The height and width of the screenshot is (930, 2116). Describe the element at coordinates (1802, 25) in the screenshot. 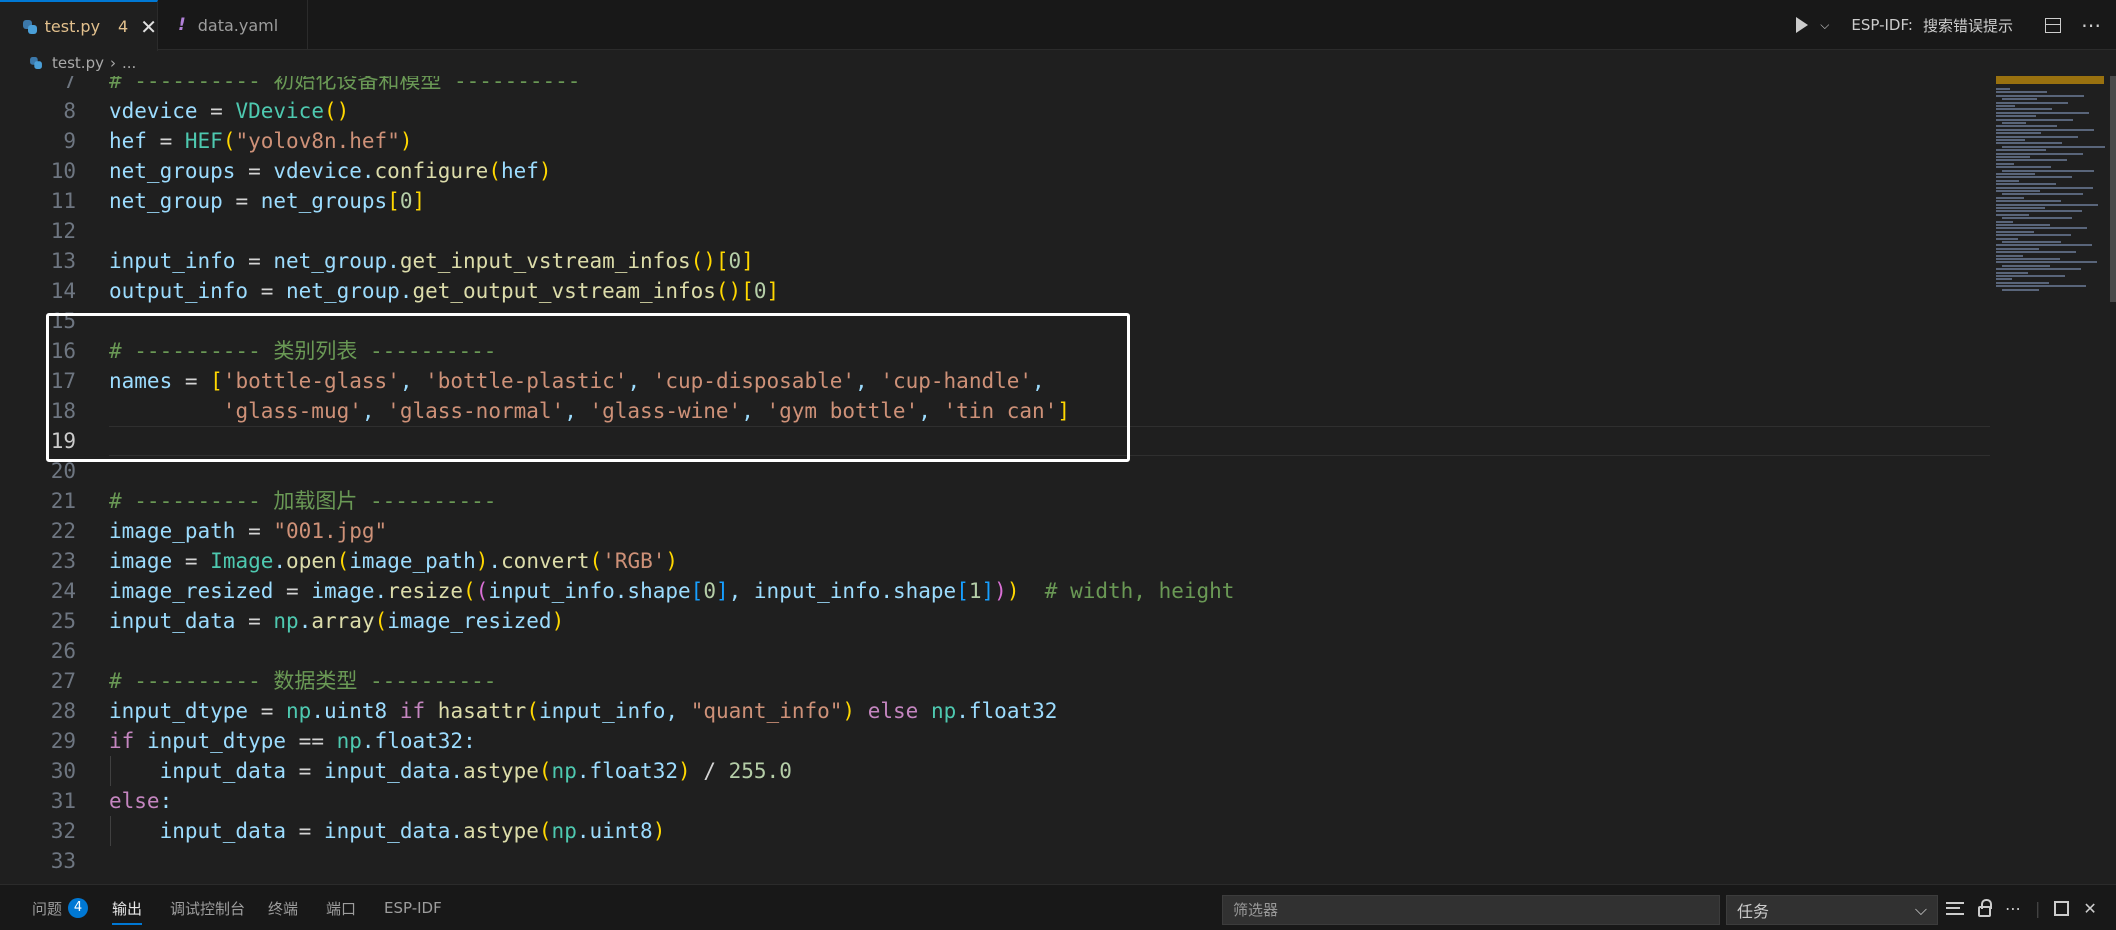

I see `run-icon` at that location.